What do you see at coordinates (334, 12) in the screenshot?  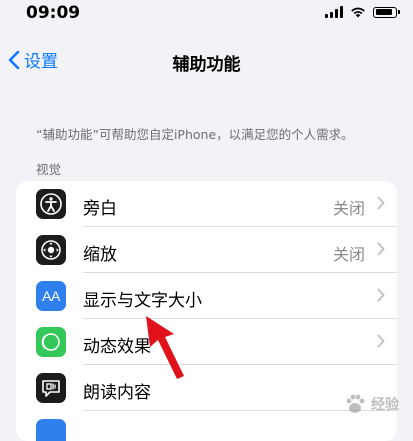 I see `cellular-signal-icon` at bounding box center [334, 12].